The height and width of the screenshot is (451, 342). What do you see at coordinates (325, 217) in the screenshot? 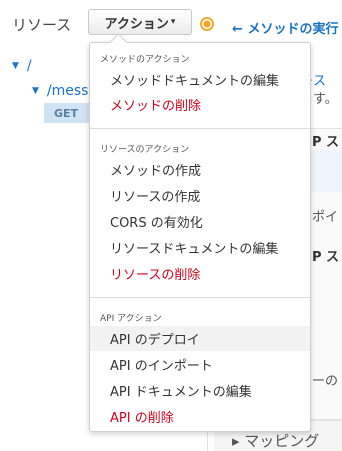
I see `background-text-fragment: ポイ` at bounding box center [325, 217].